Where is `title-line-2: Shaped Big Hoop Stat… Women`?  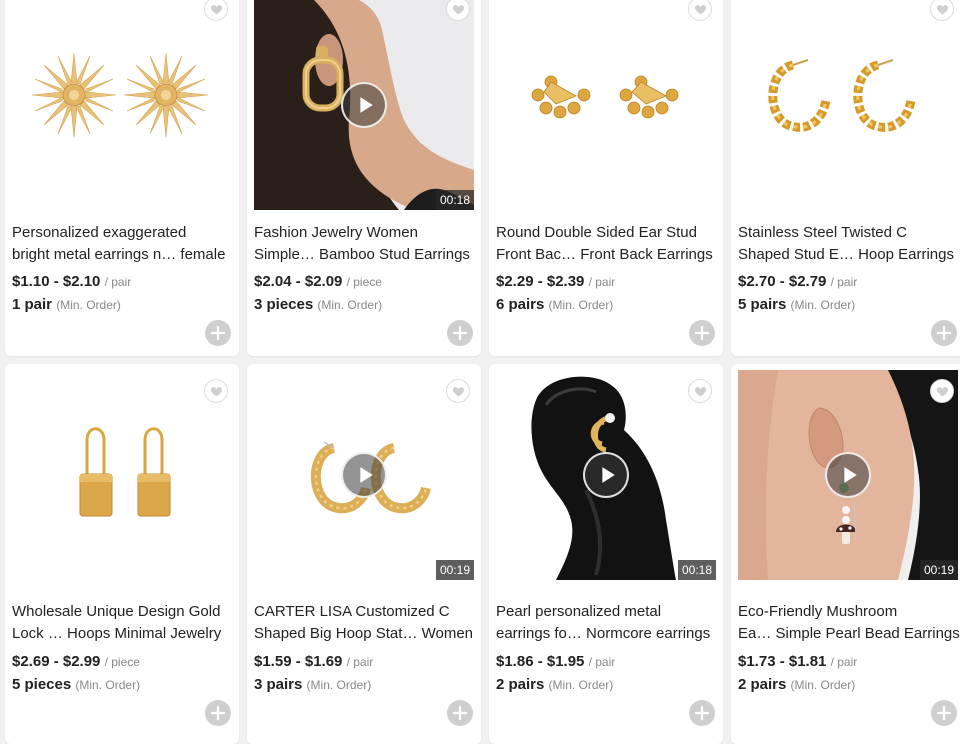 title-line-2: Shaped Big Hoop Stat… Women is located at coordinates (364, 633).